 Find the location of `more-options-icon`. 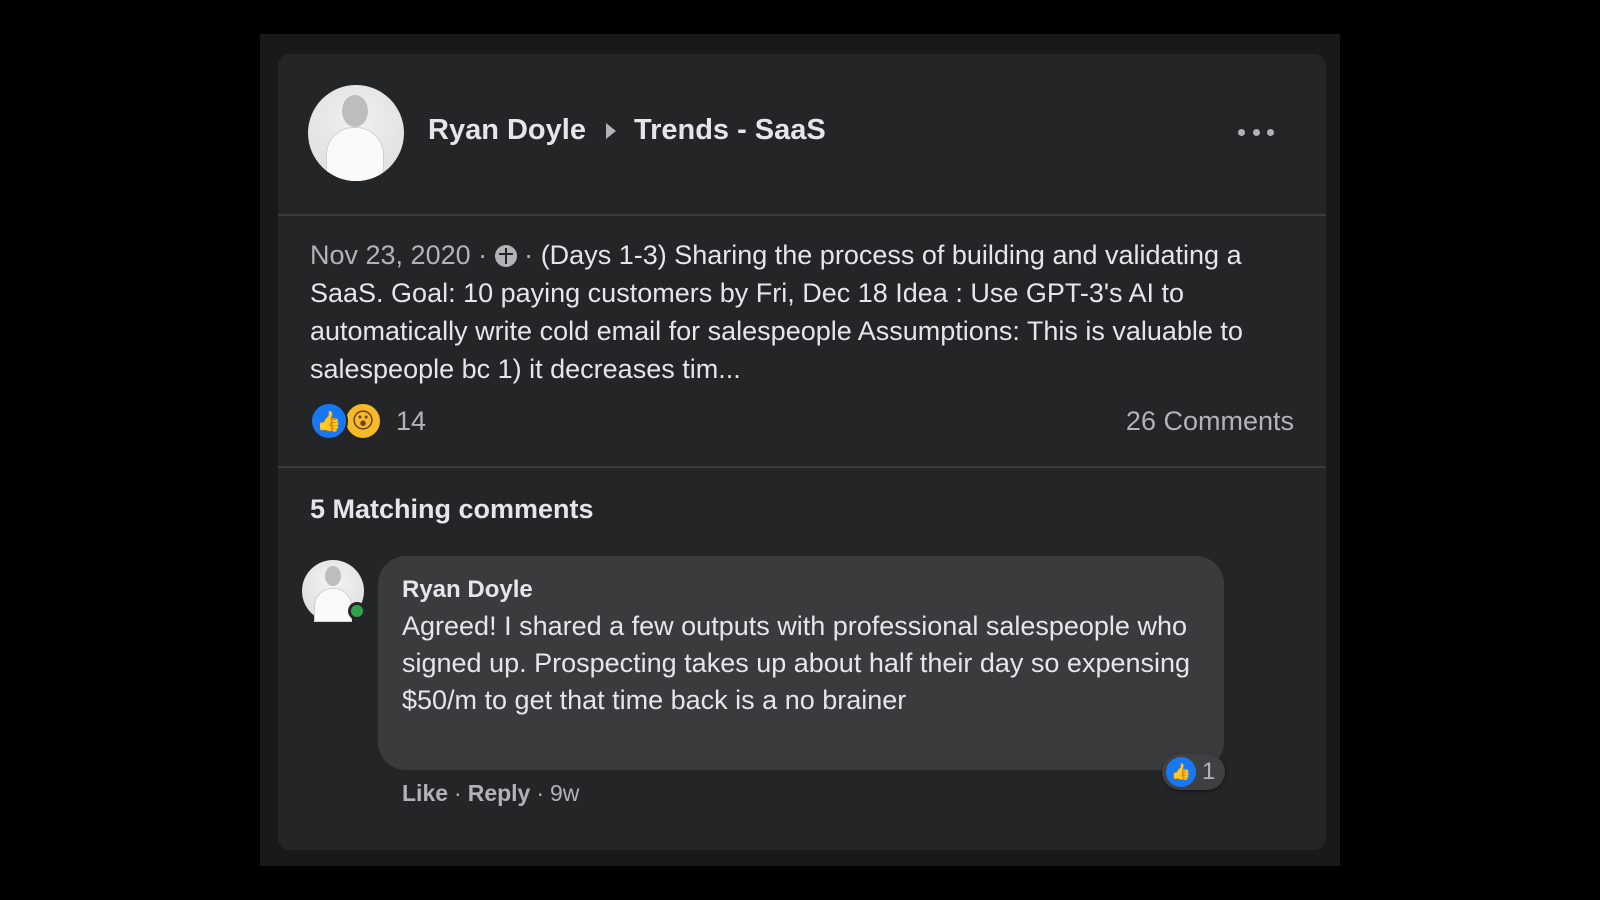

more-options-icon is located at coordinates (1256, 132).